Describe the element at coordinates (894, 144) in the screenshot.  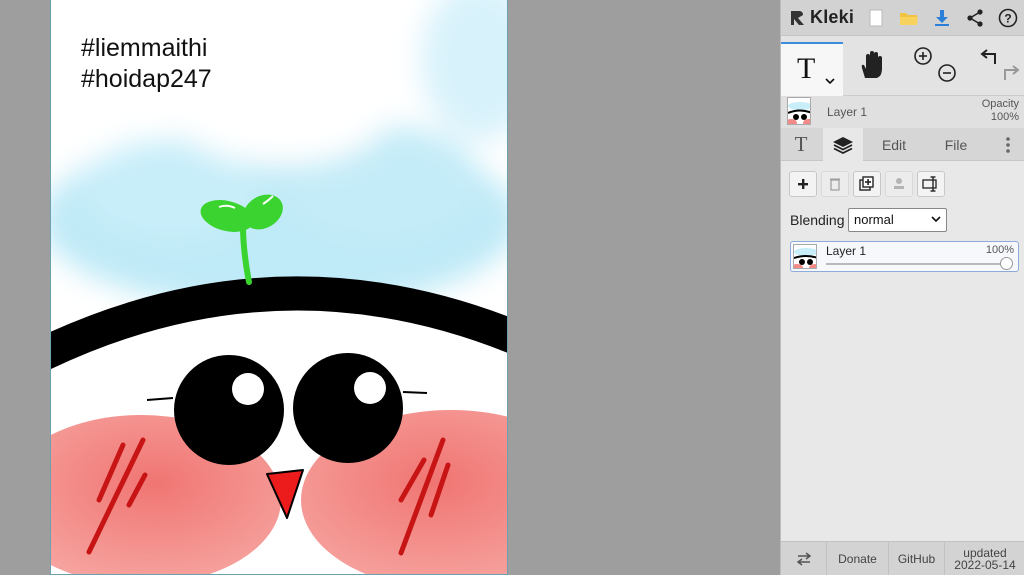
I see `tab-edit: Edit` at that location.